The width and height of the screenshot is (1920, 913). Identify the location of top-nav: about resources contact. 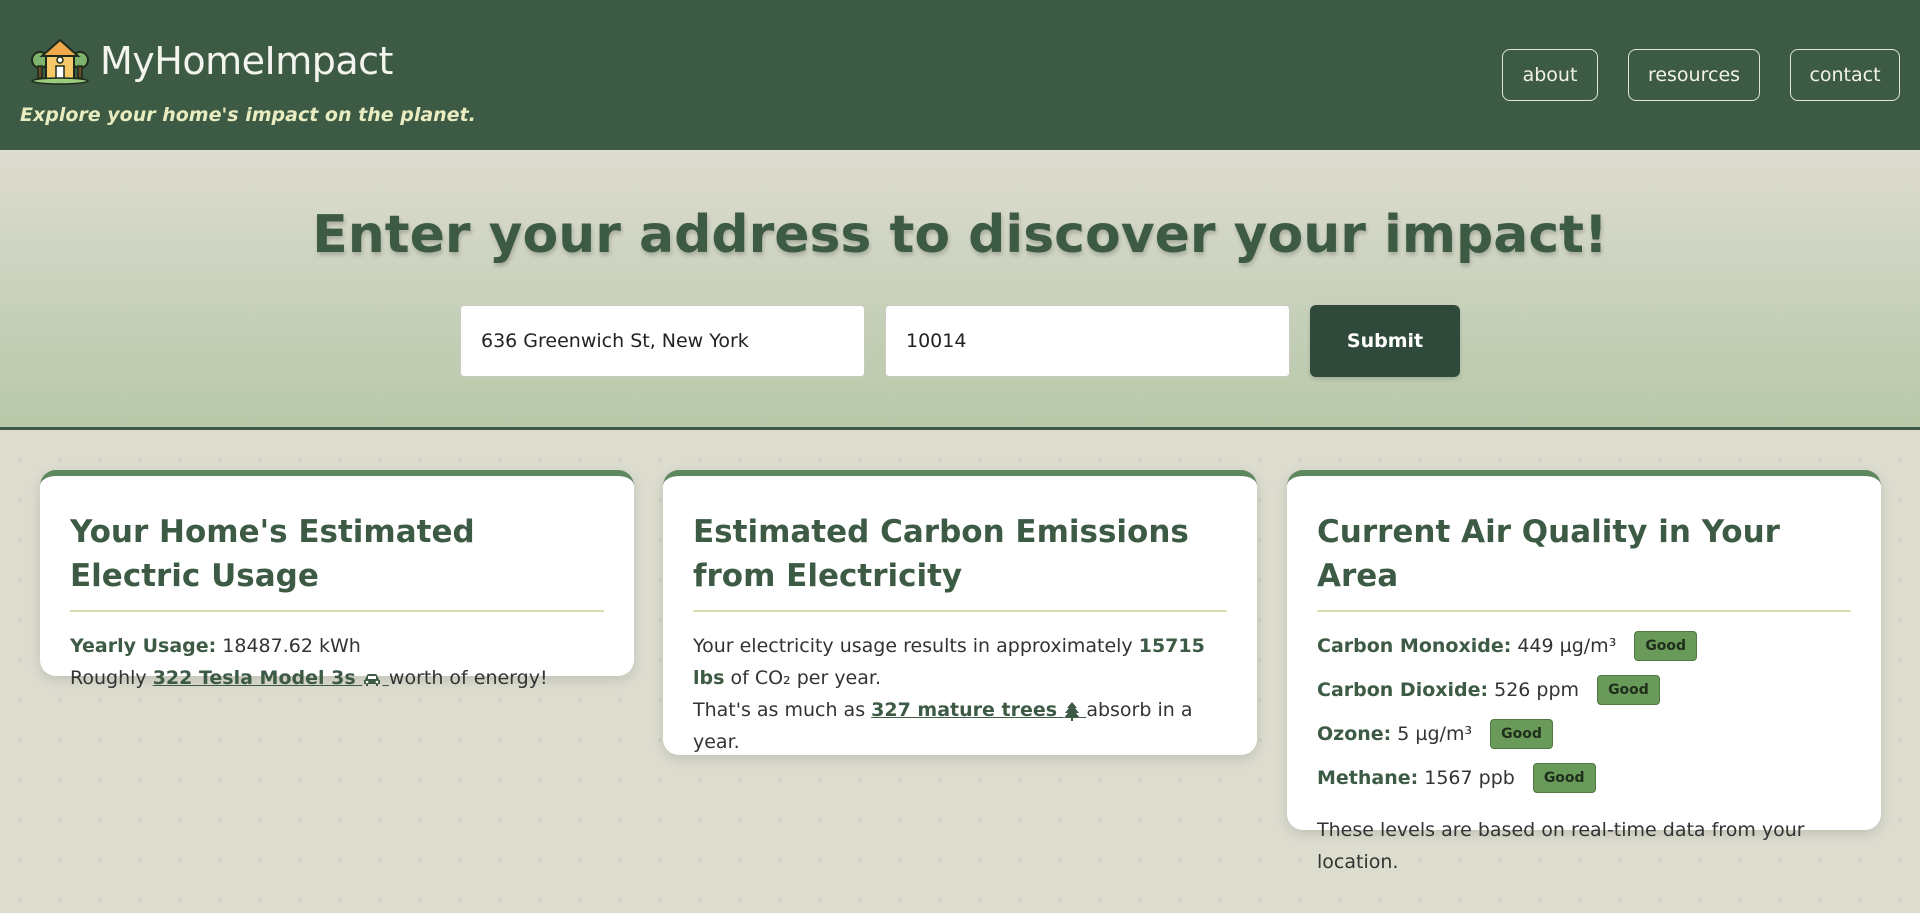
(1701, 75).